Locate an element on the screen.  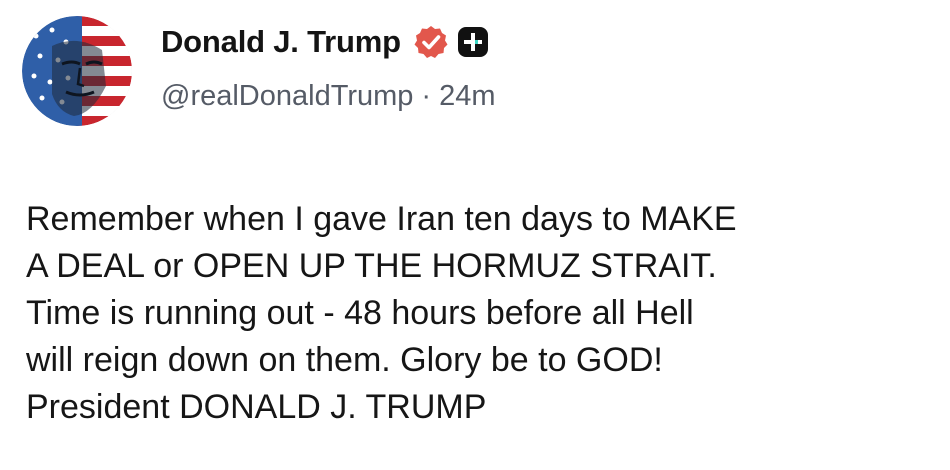
avatar is located at coordinates (77, 71).